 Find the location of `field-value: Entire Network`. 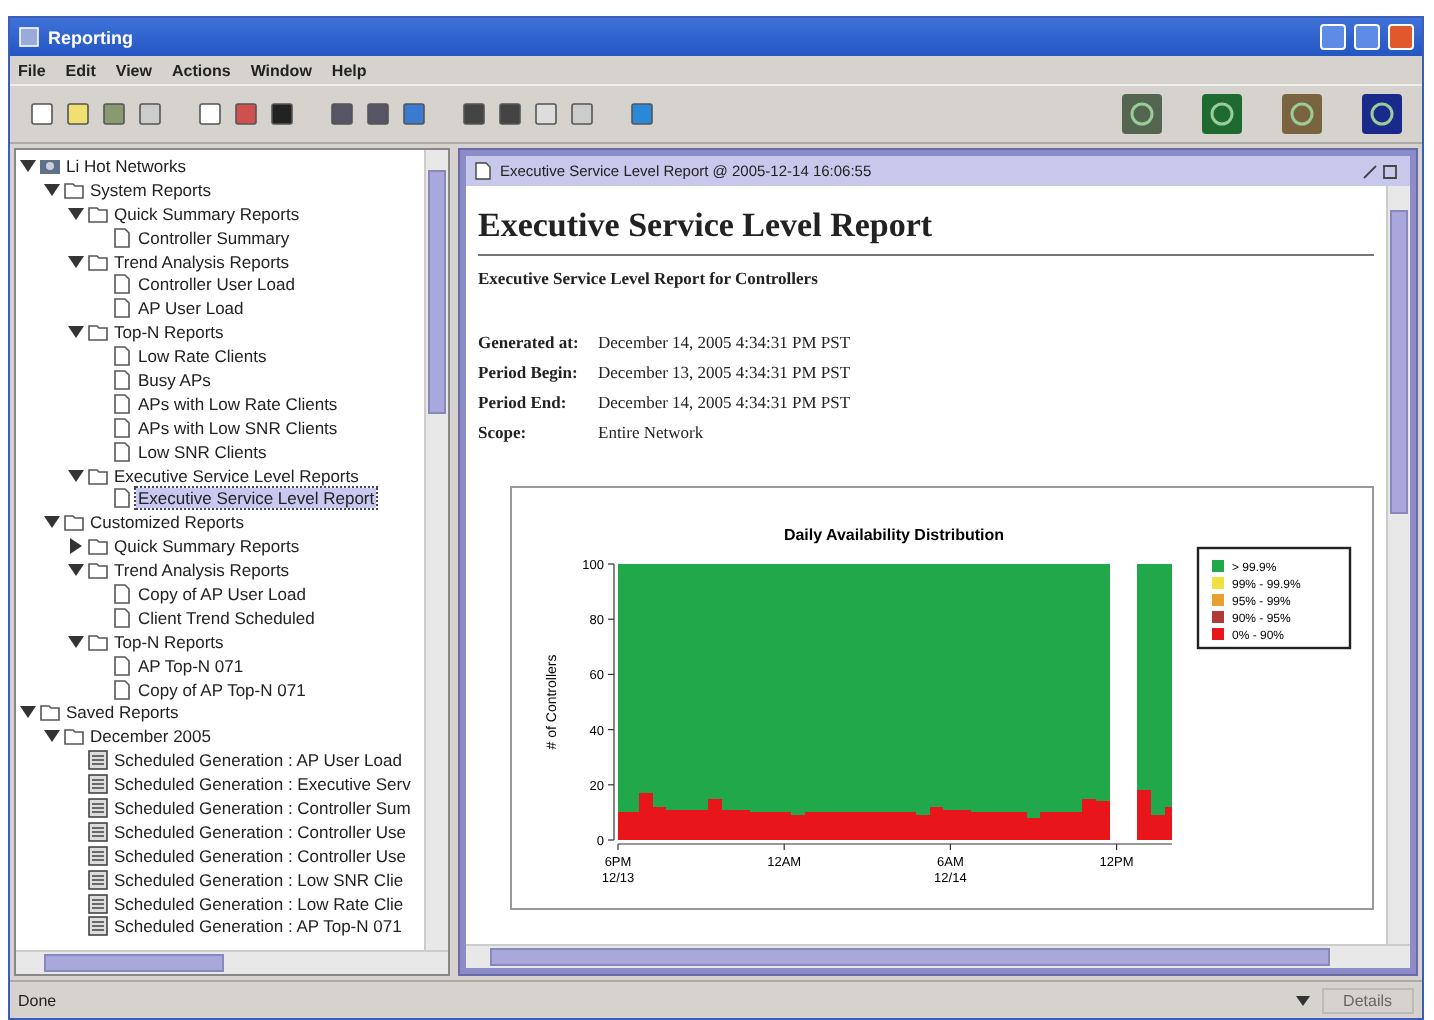

field-value: Entire Network is located at coordinates (652, 432).